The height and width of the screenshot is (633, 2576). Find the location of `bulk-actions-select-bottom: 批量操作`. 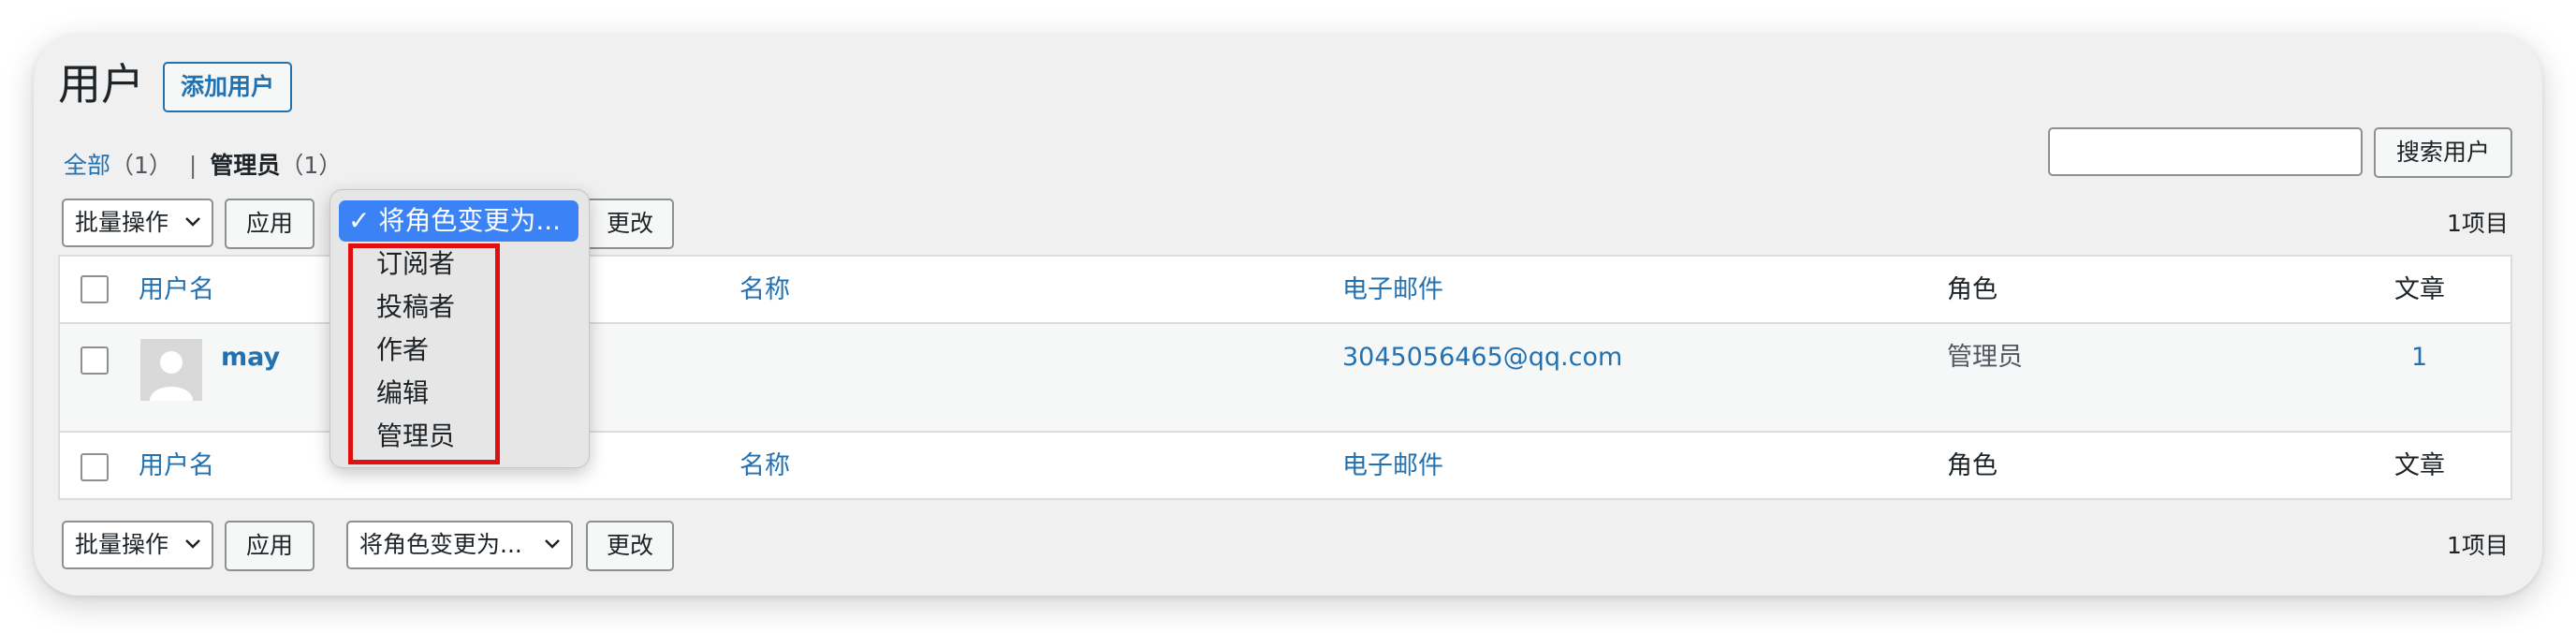

bulk-actions-select-bottom: 批量操作 is located at coordinates (137, 545).